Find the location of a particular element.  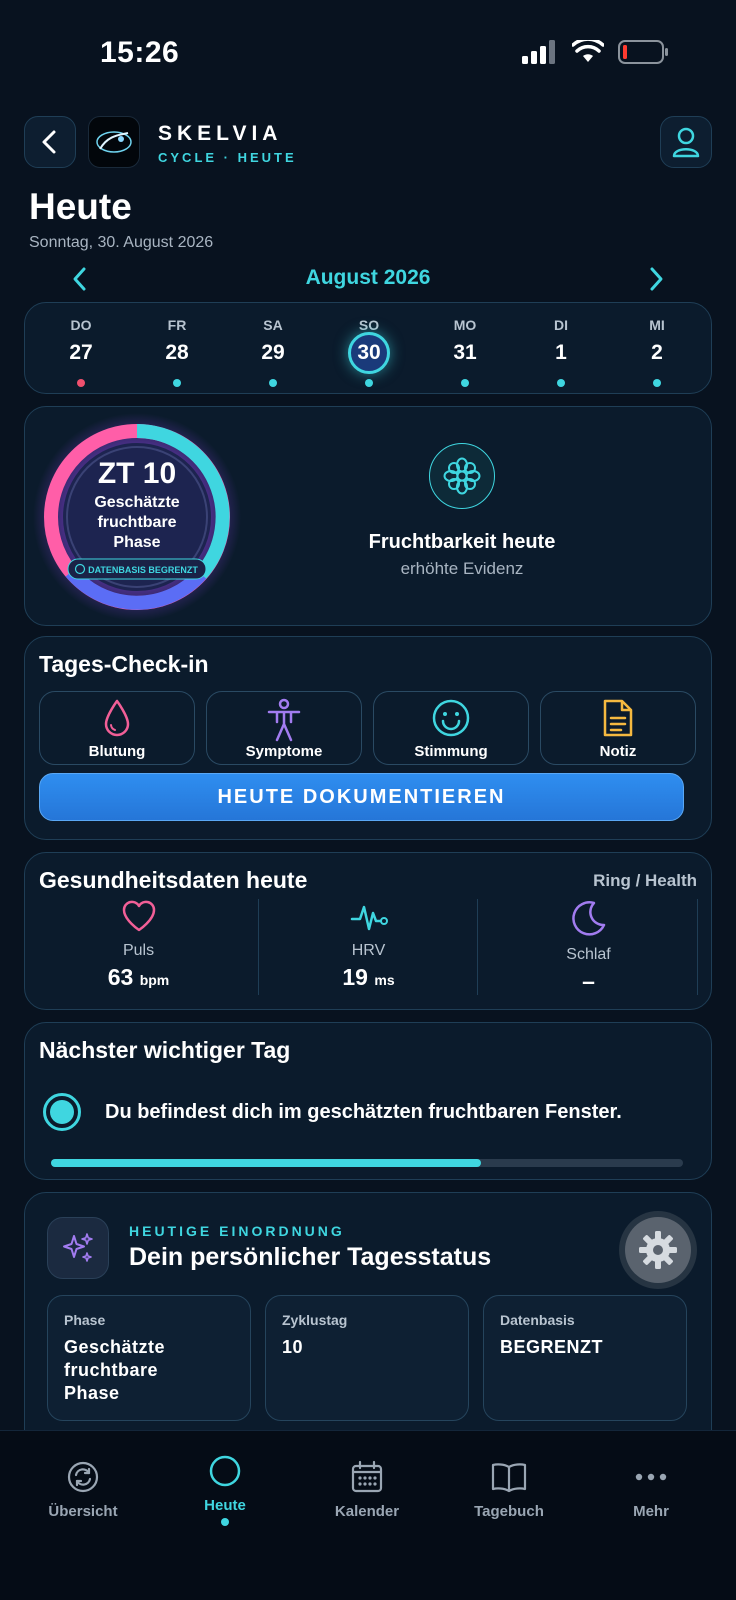

stat-label: Phase is located at coordinates (85, 1320).